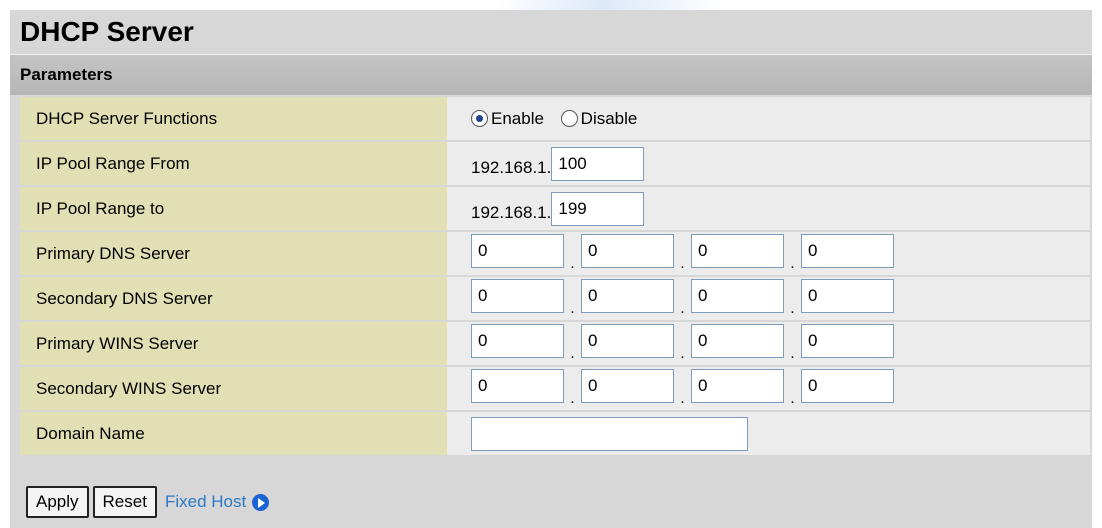 The image size is (1102, 528). I want to click on fixed-host-link: Fixed Host, so click(205, 501).